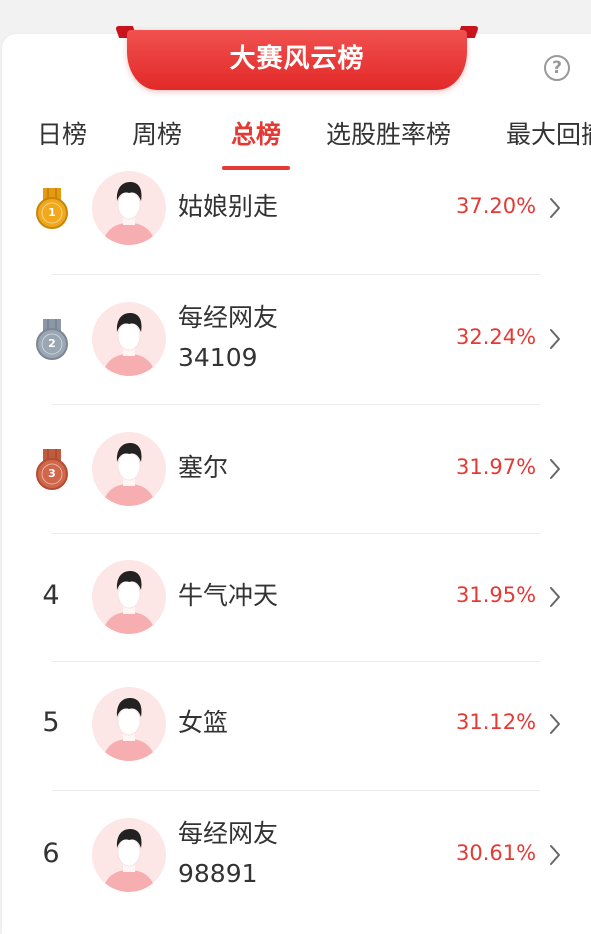 The image size is (591, 934). Describe the element at coordinates (496, 595) in the screenshot. I see `return-percentage: 31.95%` at that location.